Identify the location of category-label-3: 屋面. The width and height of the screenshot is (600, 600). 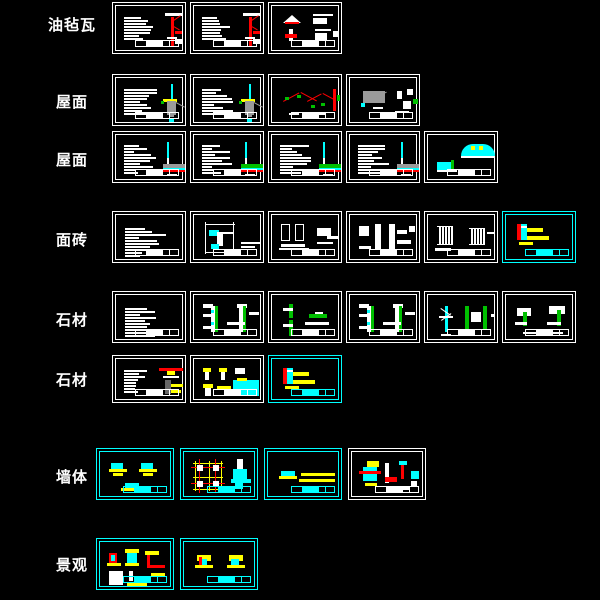
(71, 160).